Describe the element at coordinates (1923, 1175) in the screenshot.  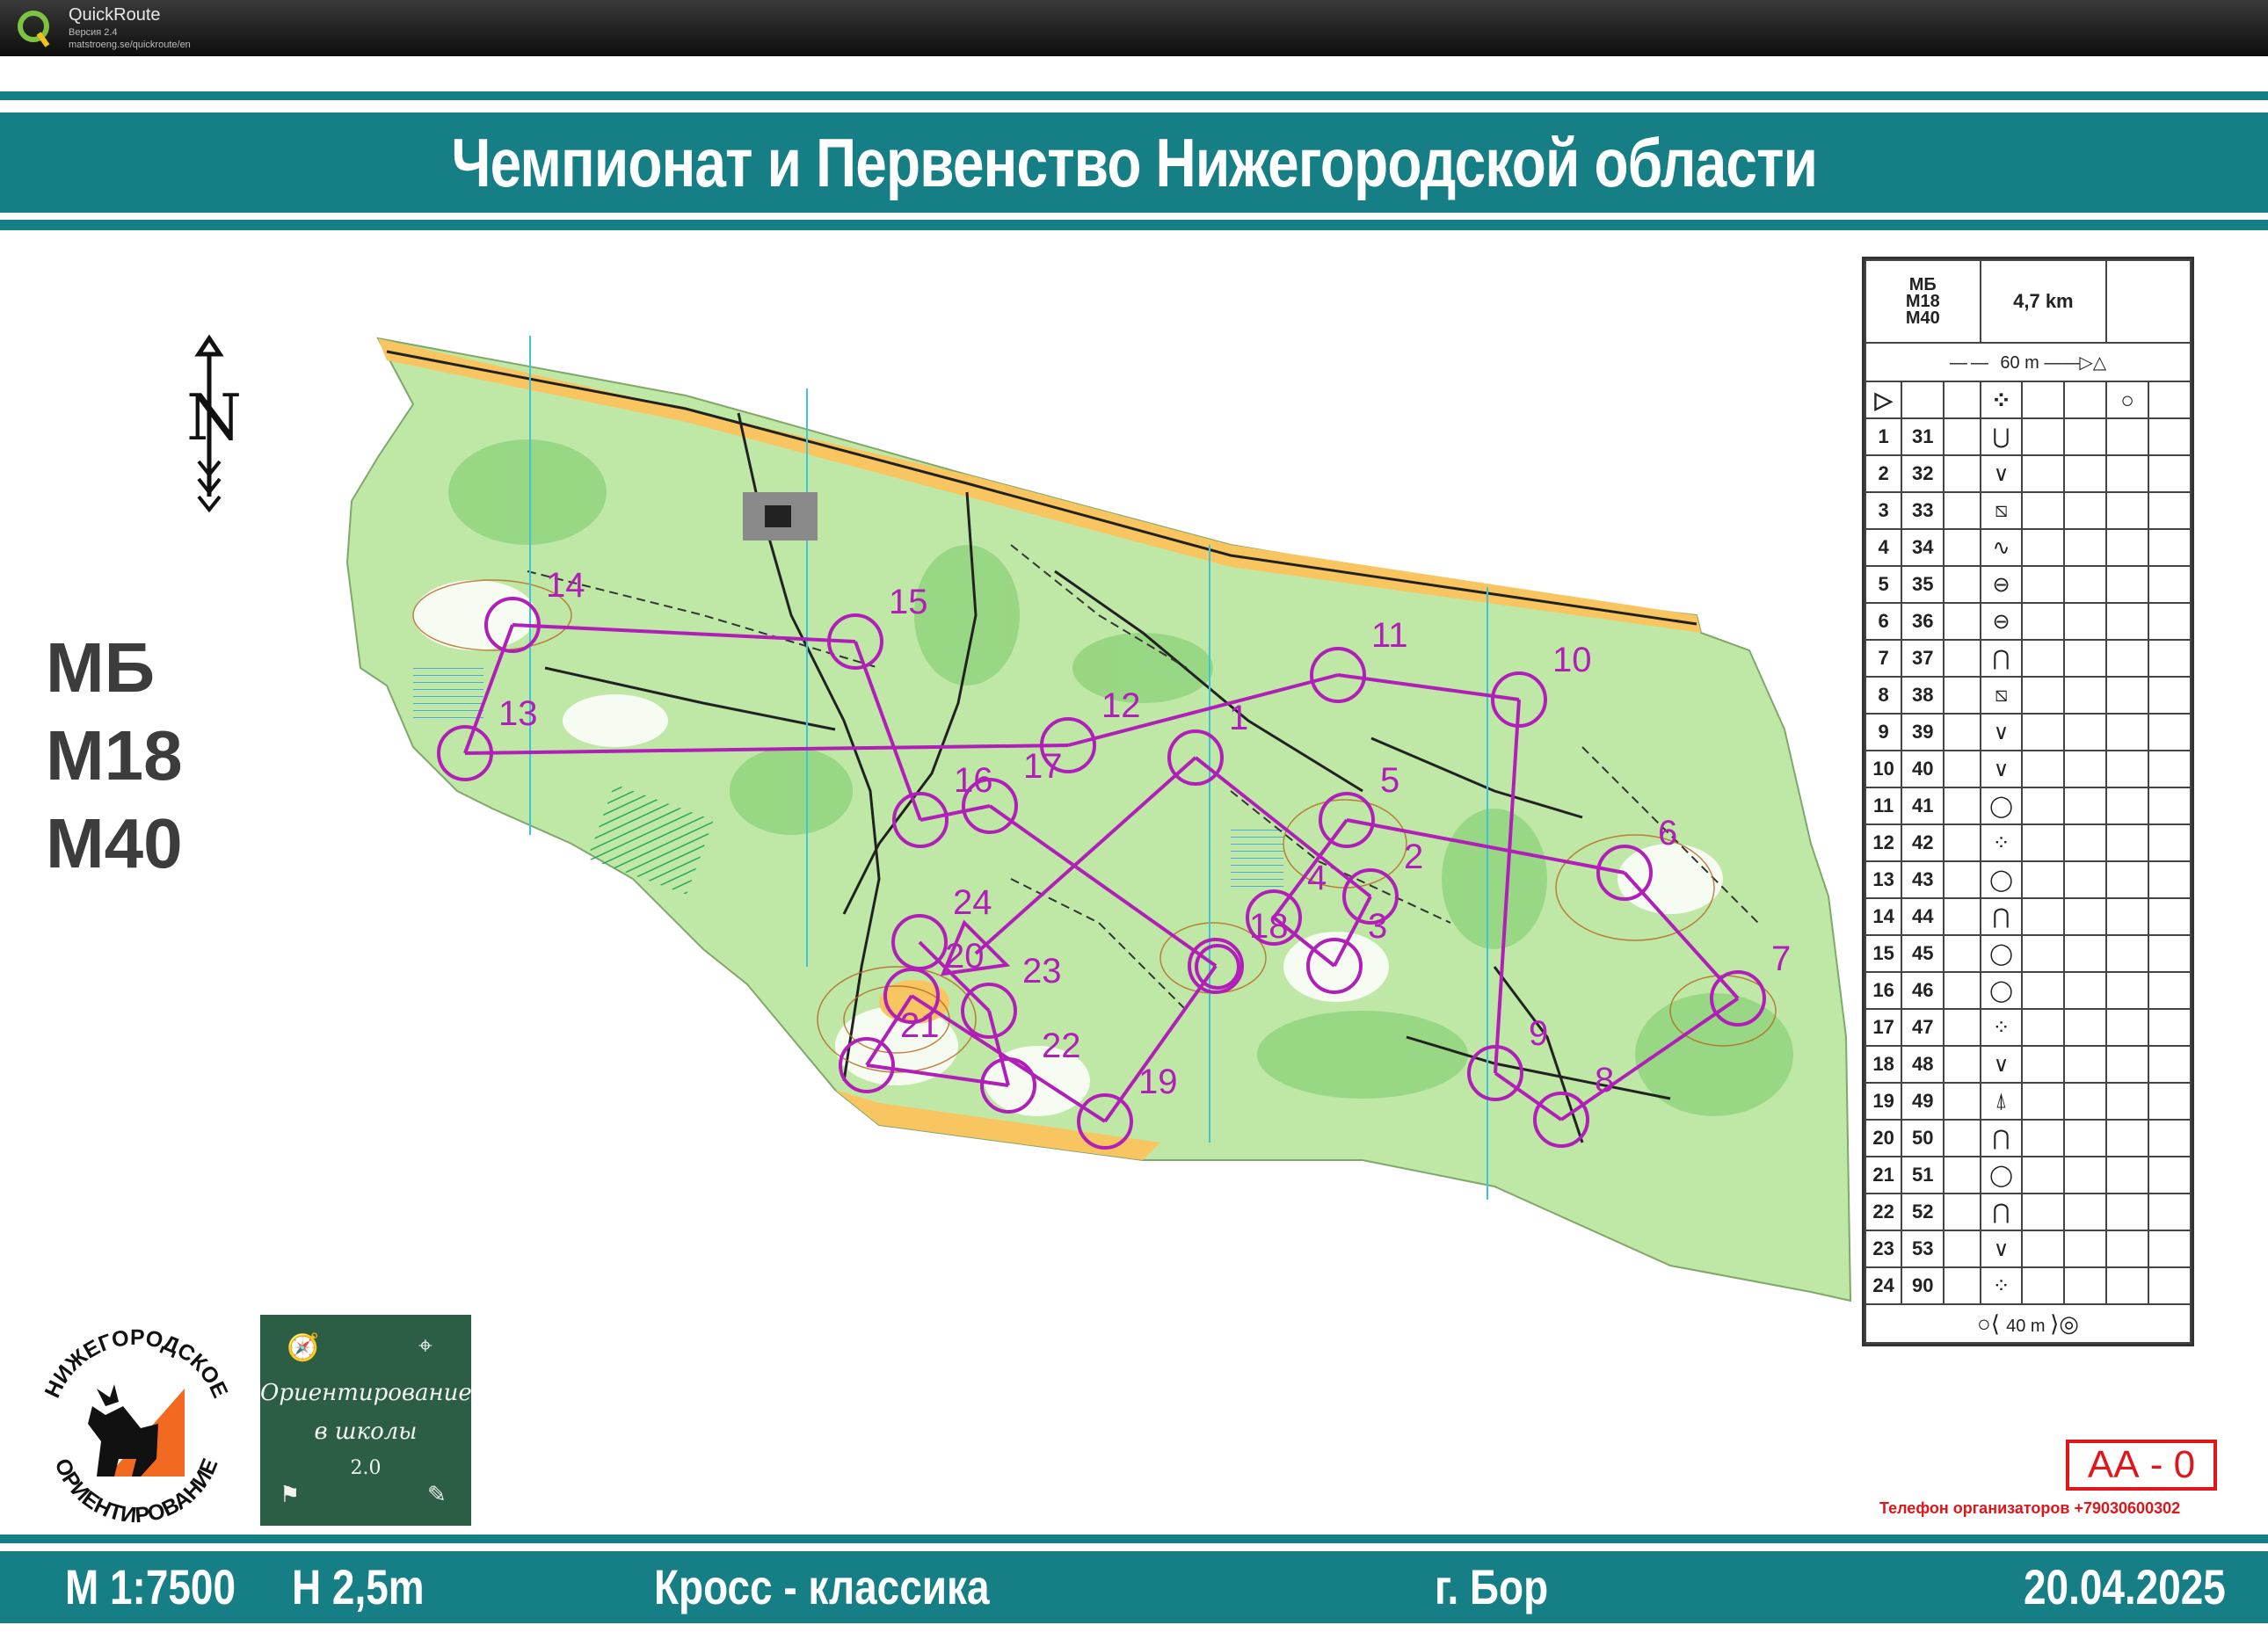
I see `cd-control-code: 51` at that location.